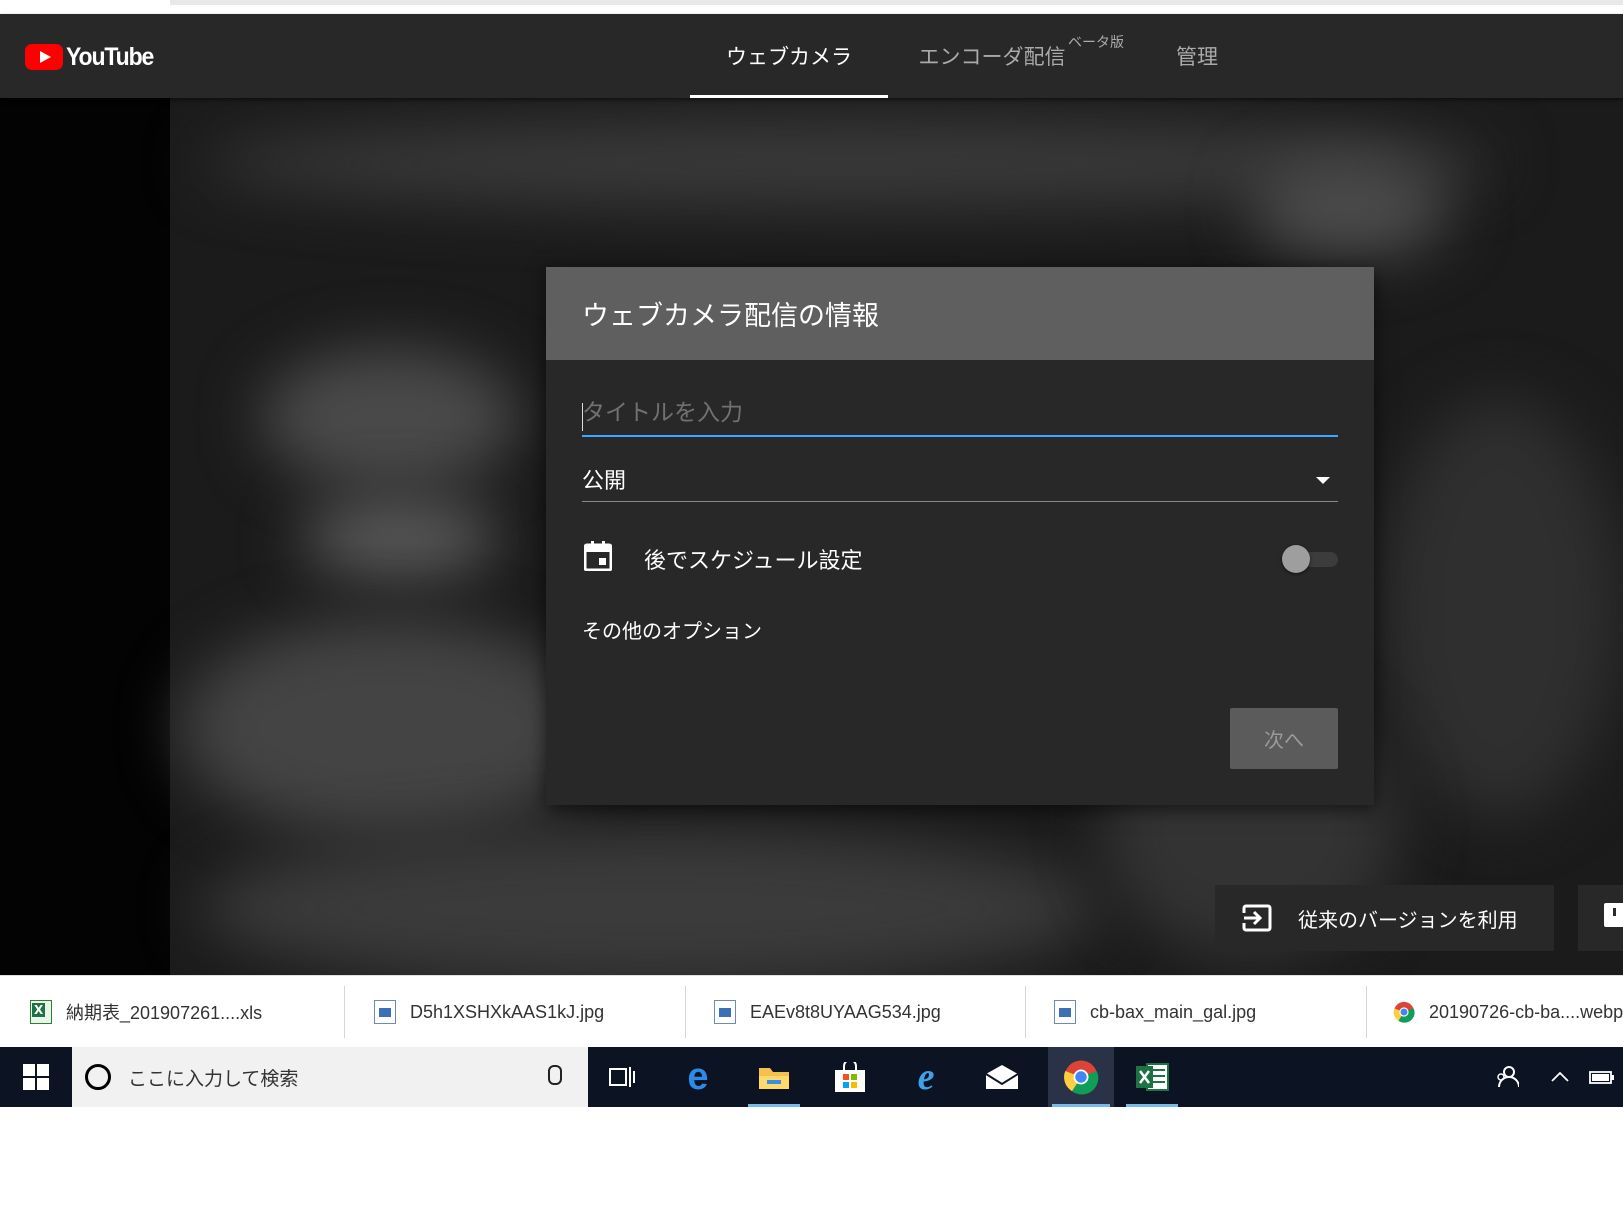 The width and height of the screenshot is (1623, 1218). I want to click on youtube-play-icon, so click(44, 57).